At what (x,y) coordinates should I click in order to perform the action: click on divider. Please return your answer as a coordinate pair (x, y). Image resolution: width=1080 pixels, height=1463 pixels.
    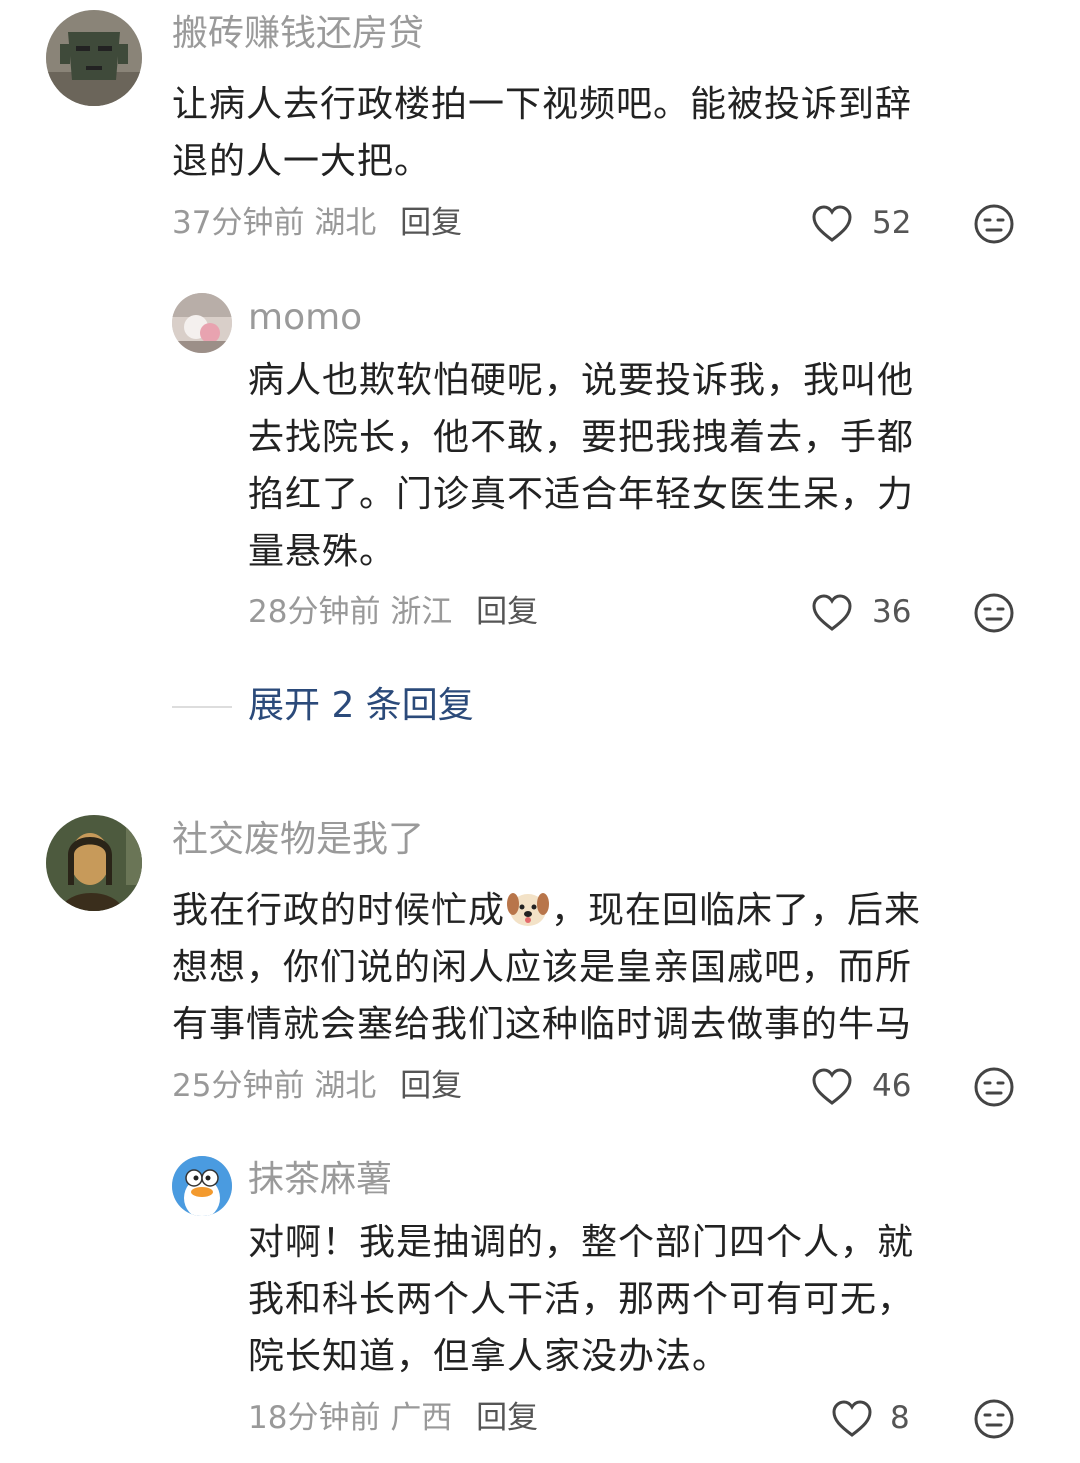
    Looking at the image, I should click on (202, 707).